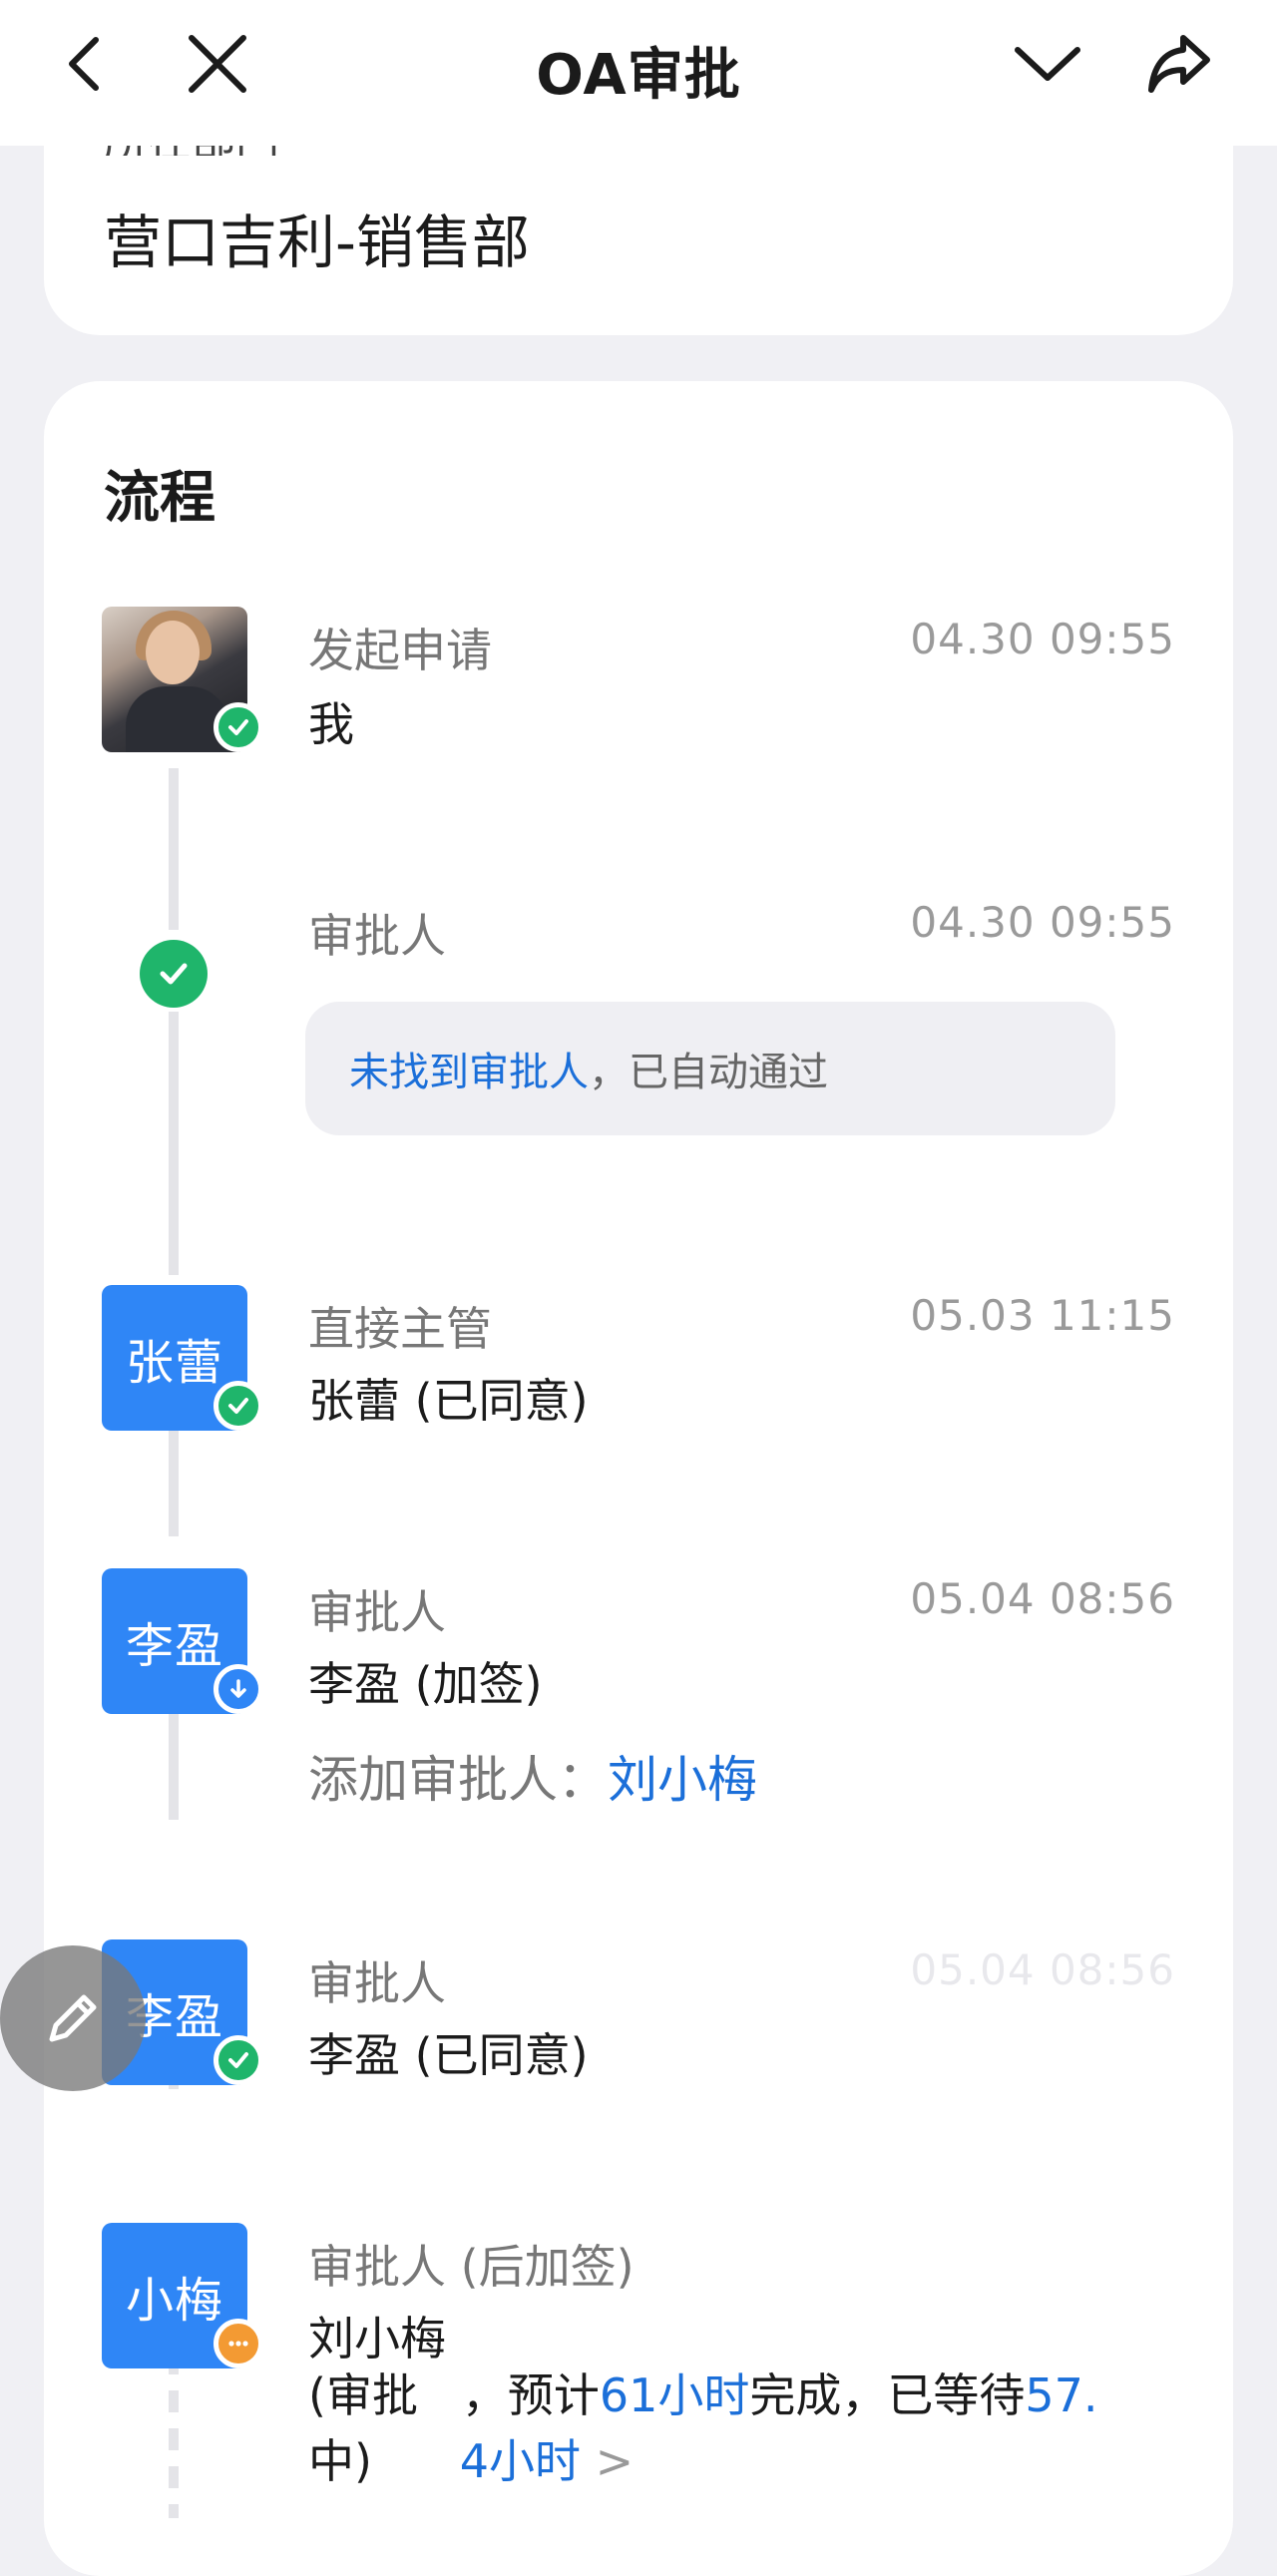  I want to click on waiting-status: (审批 ，预计61小时完成，已等待57. 中) 4小时 >, so click(703, 2428).